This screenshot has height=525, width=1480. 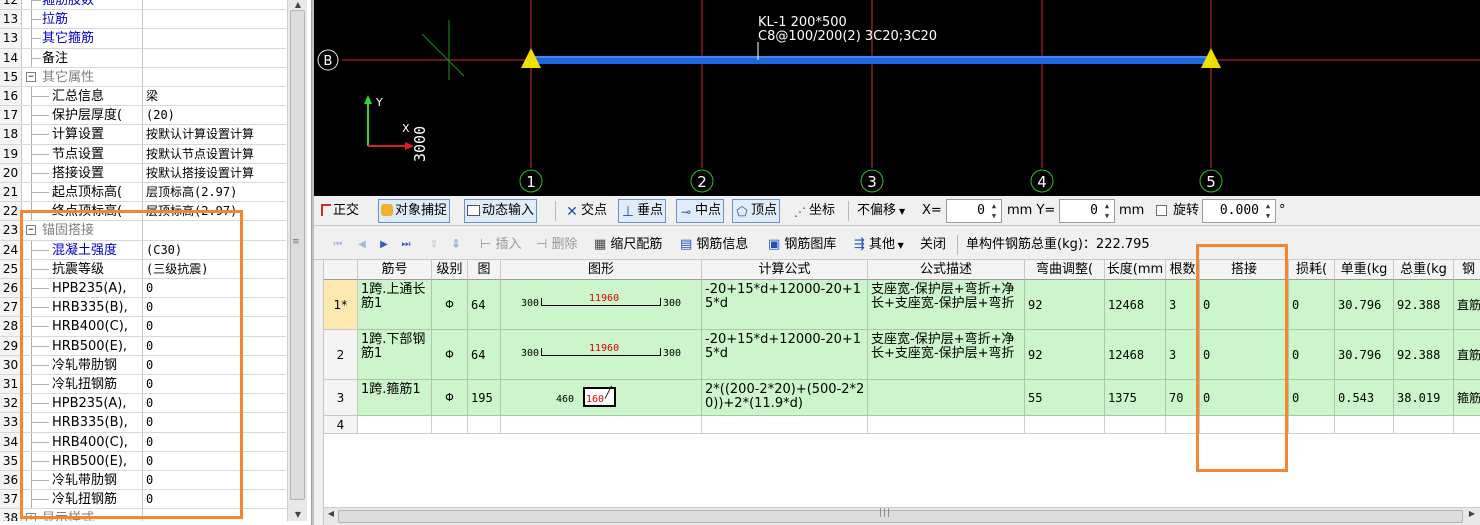 What do you see at coordinates (586, 211) in the screenshot?
I see `intersection-button: ✕ 交点` at bounding box center [586, 211].